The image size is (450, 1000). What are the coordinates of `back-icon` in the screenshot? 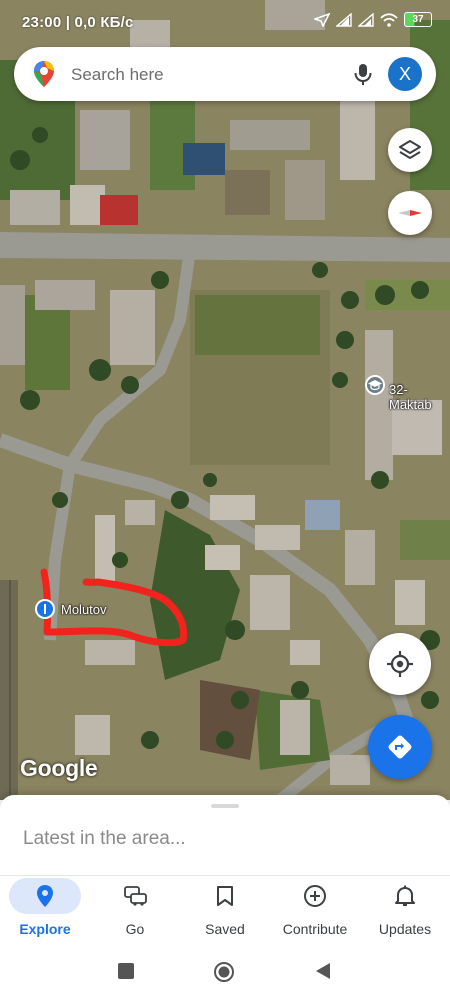 It's located at (323, 971).